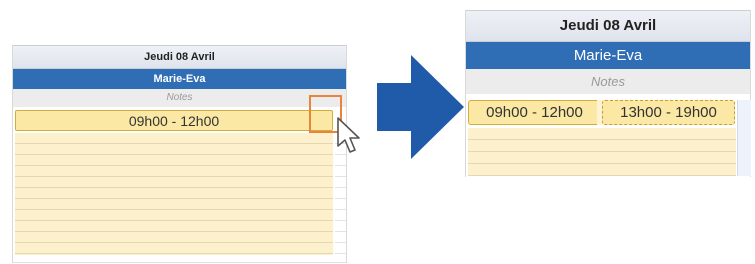 The width and height of the screenshot is (755, 264). I want to click on empty-time-grid, so click(602, 152).